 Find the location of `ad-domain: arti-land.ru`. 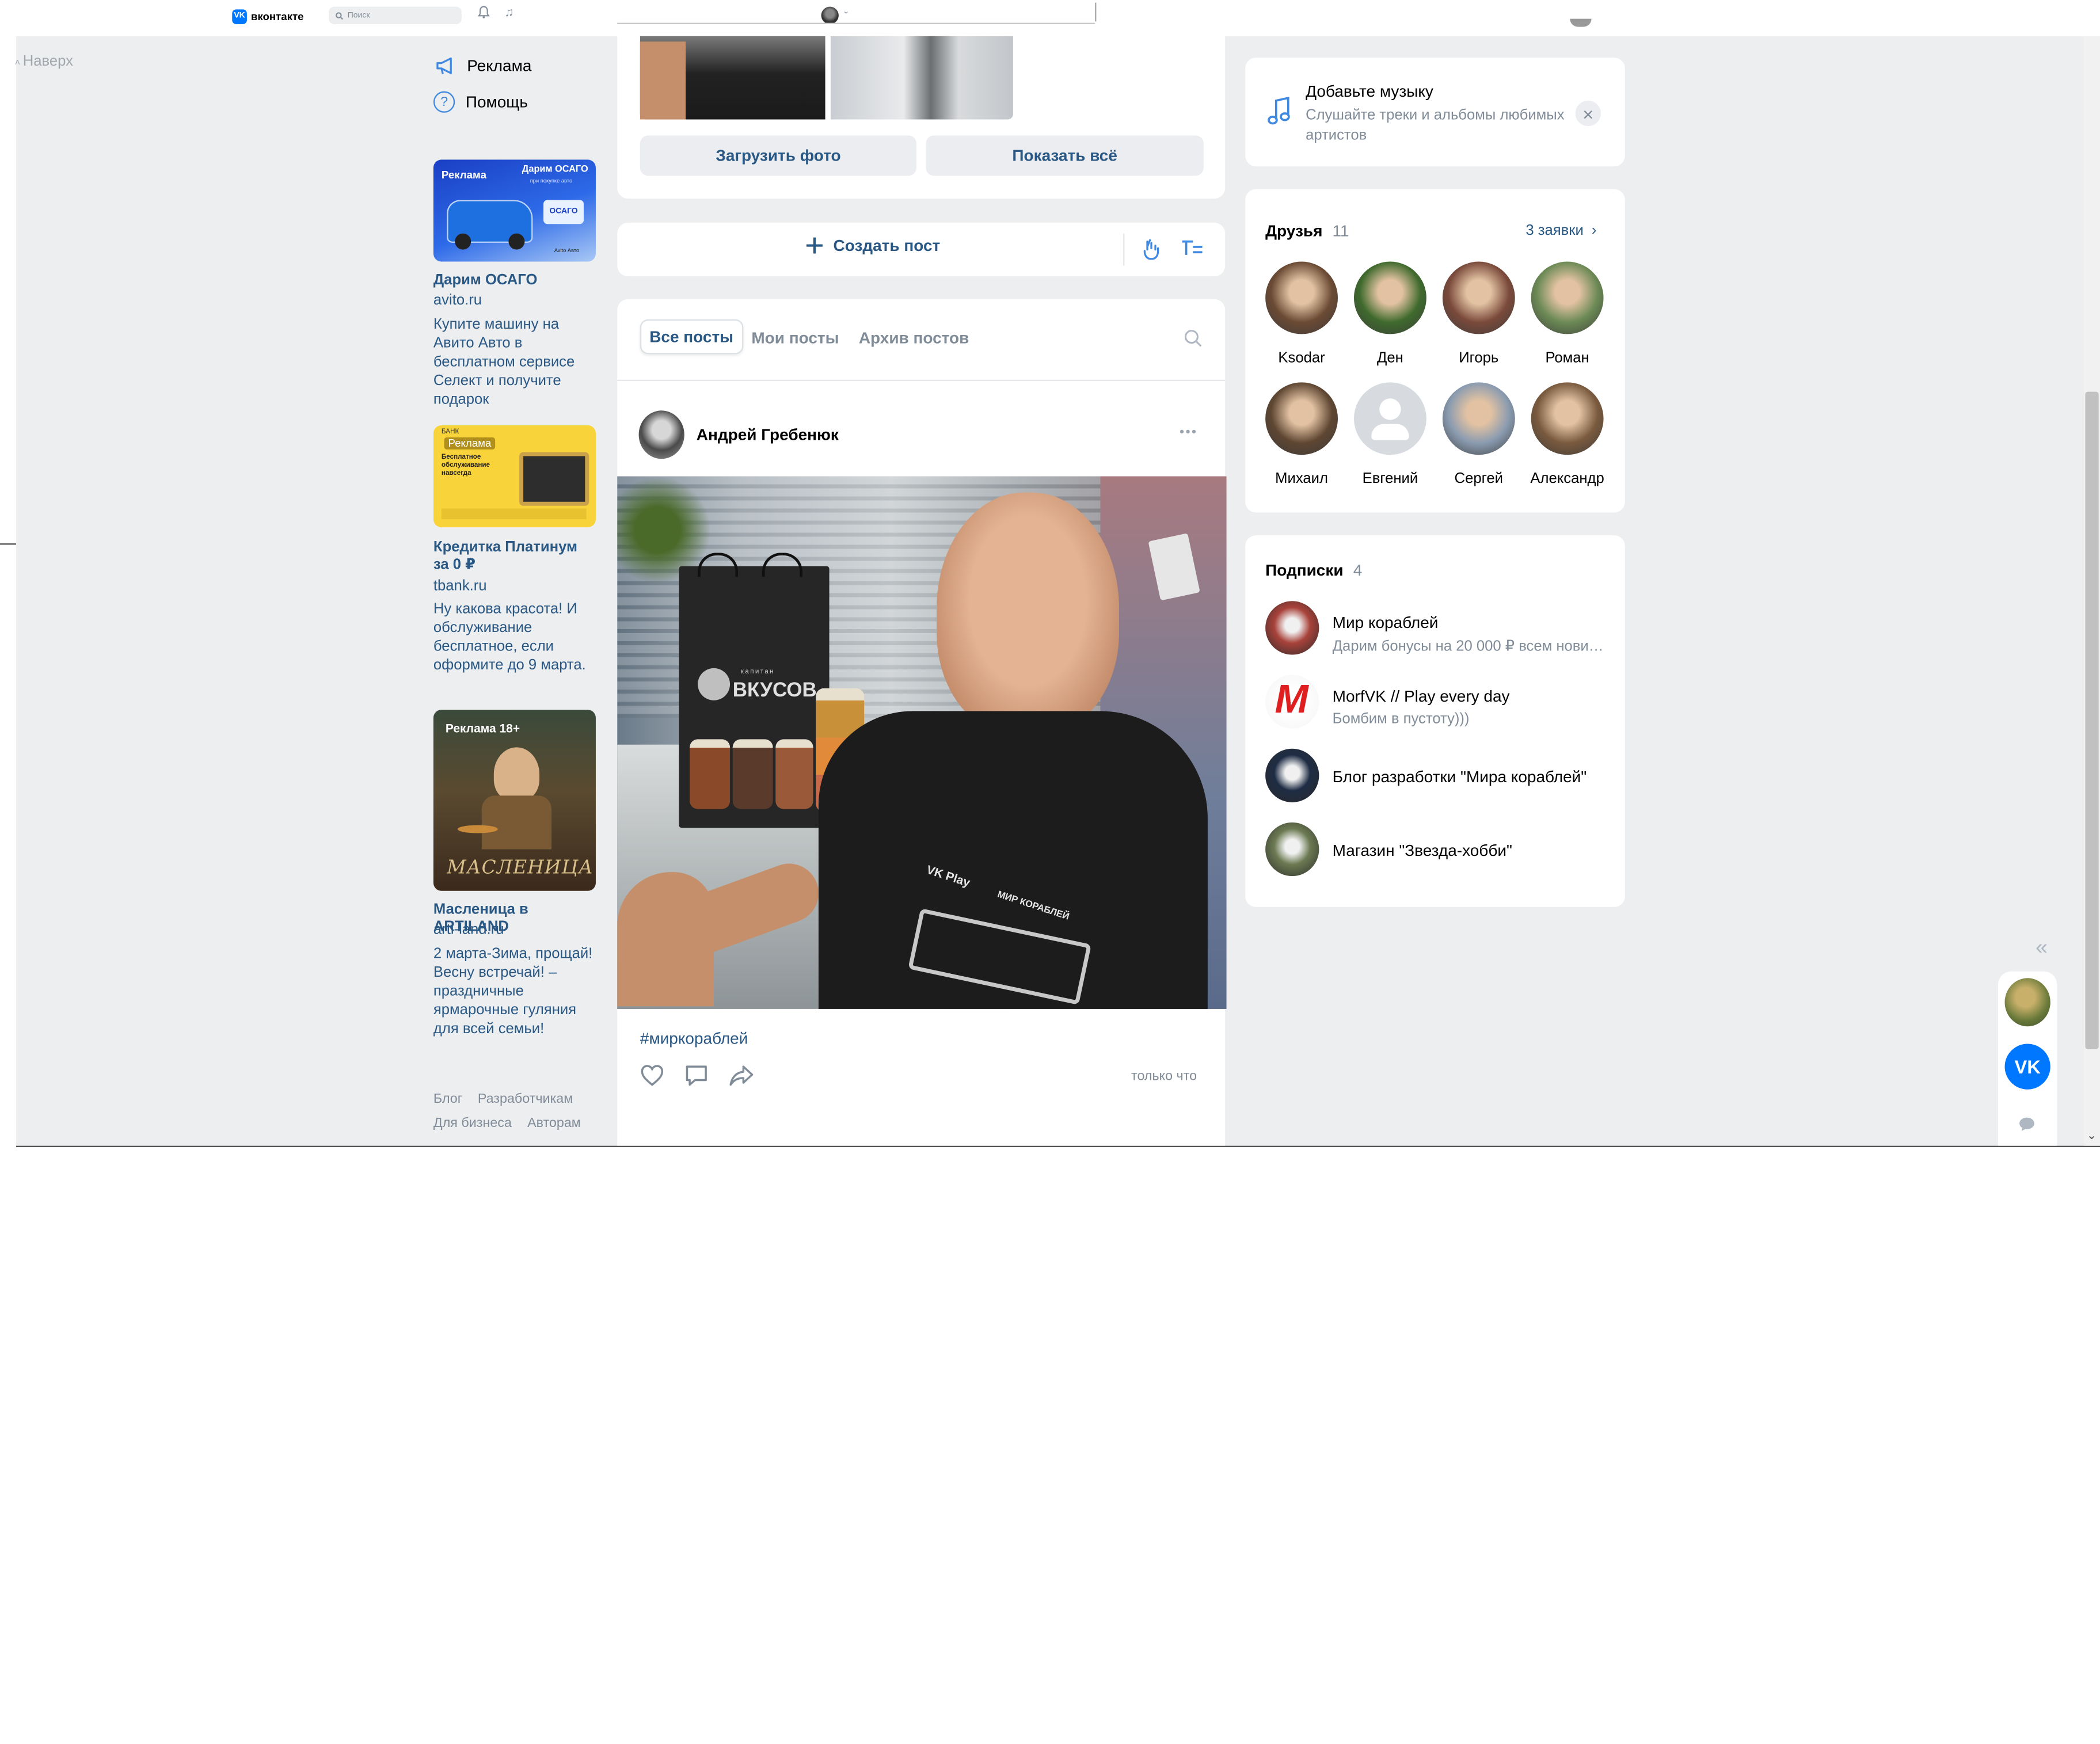

ad-domain: arti-land.ru is located at coordinates (468, 929).